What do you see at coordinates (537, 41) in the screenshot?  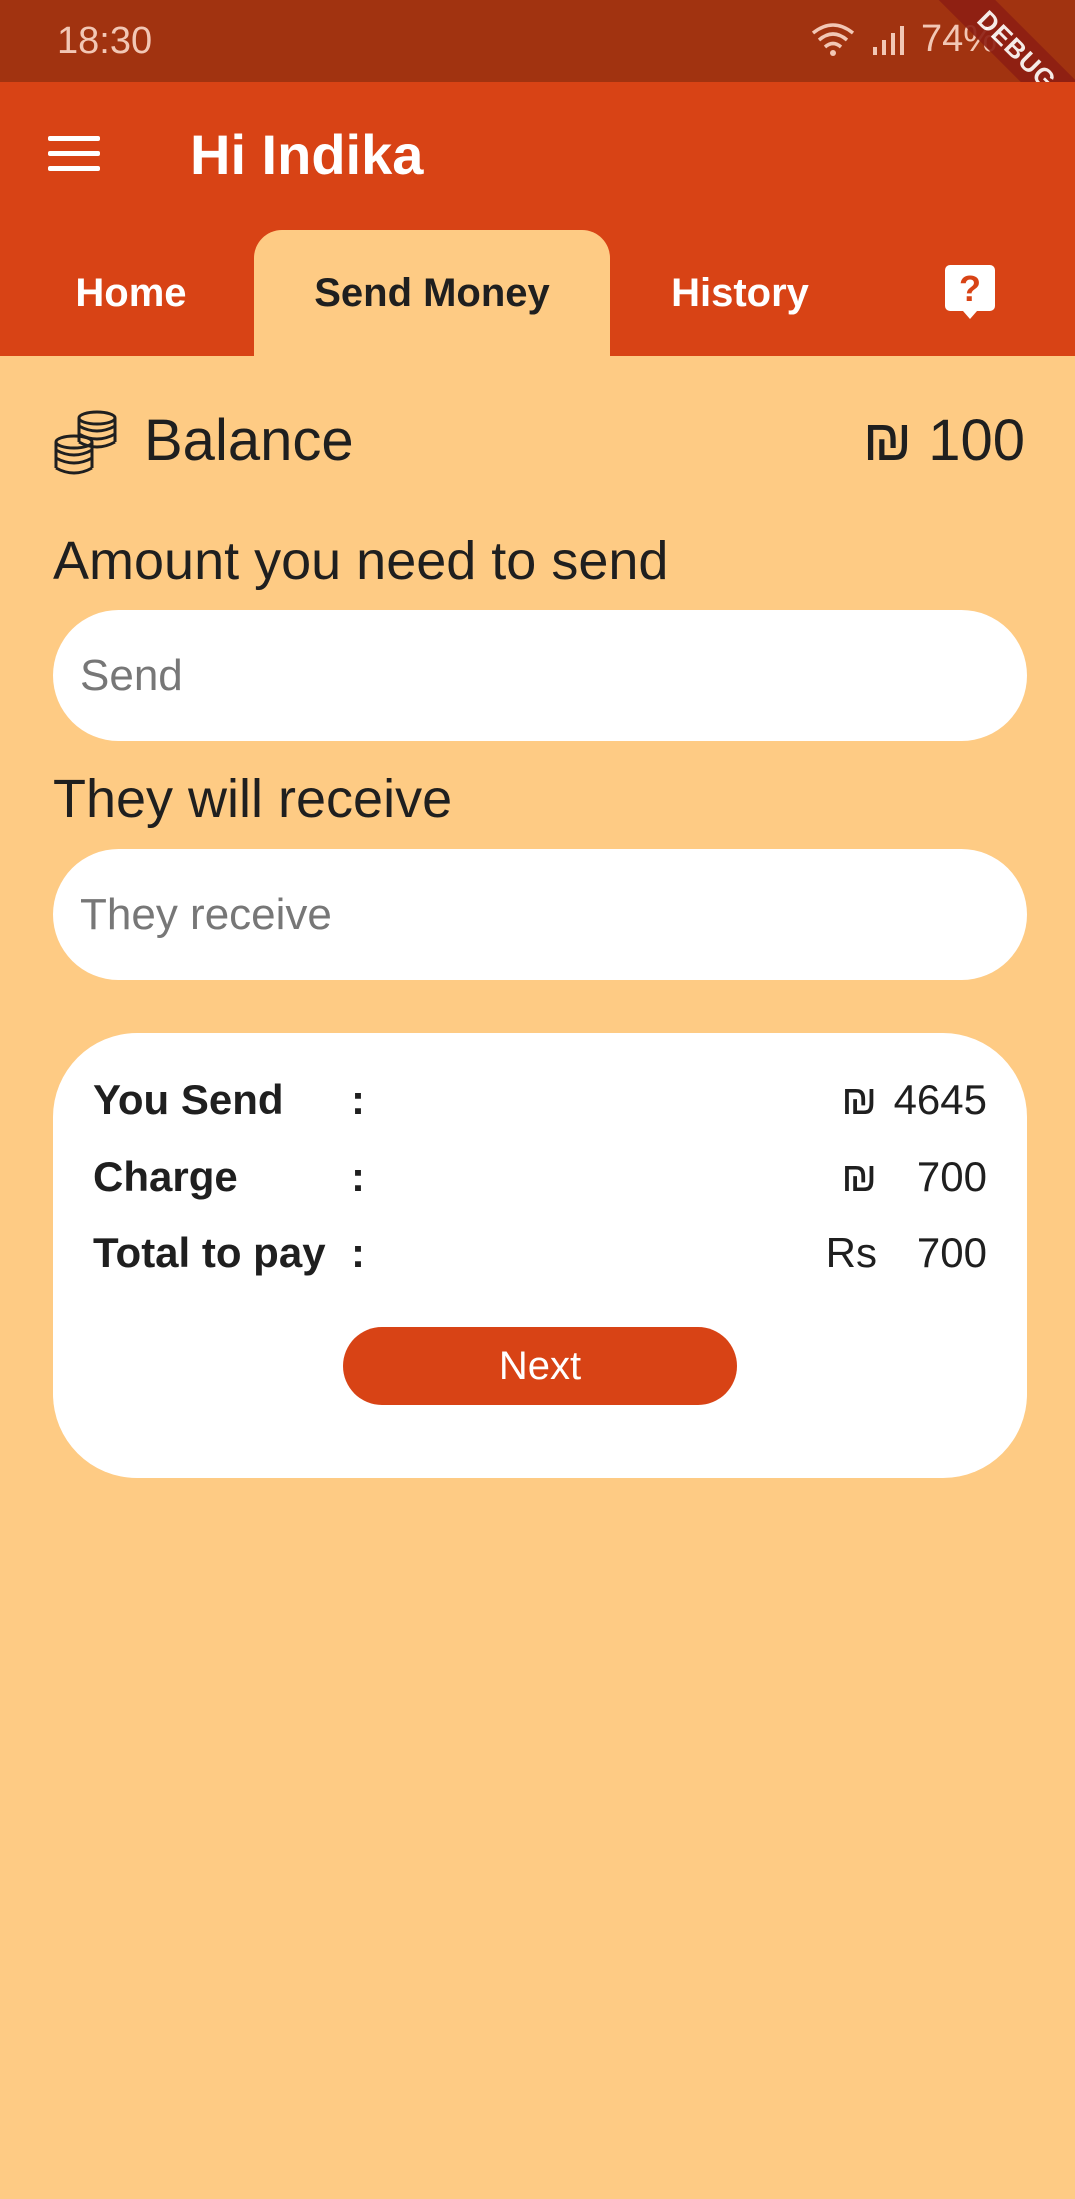 I see `status-bar: 18:30 74%` at bounding box center [537, 41].